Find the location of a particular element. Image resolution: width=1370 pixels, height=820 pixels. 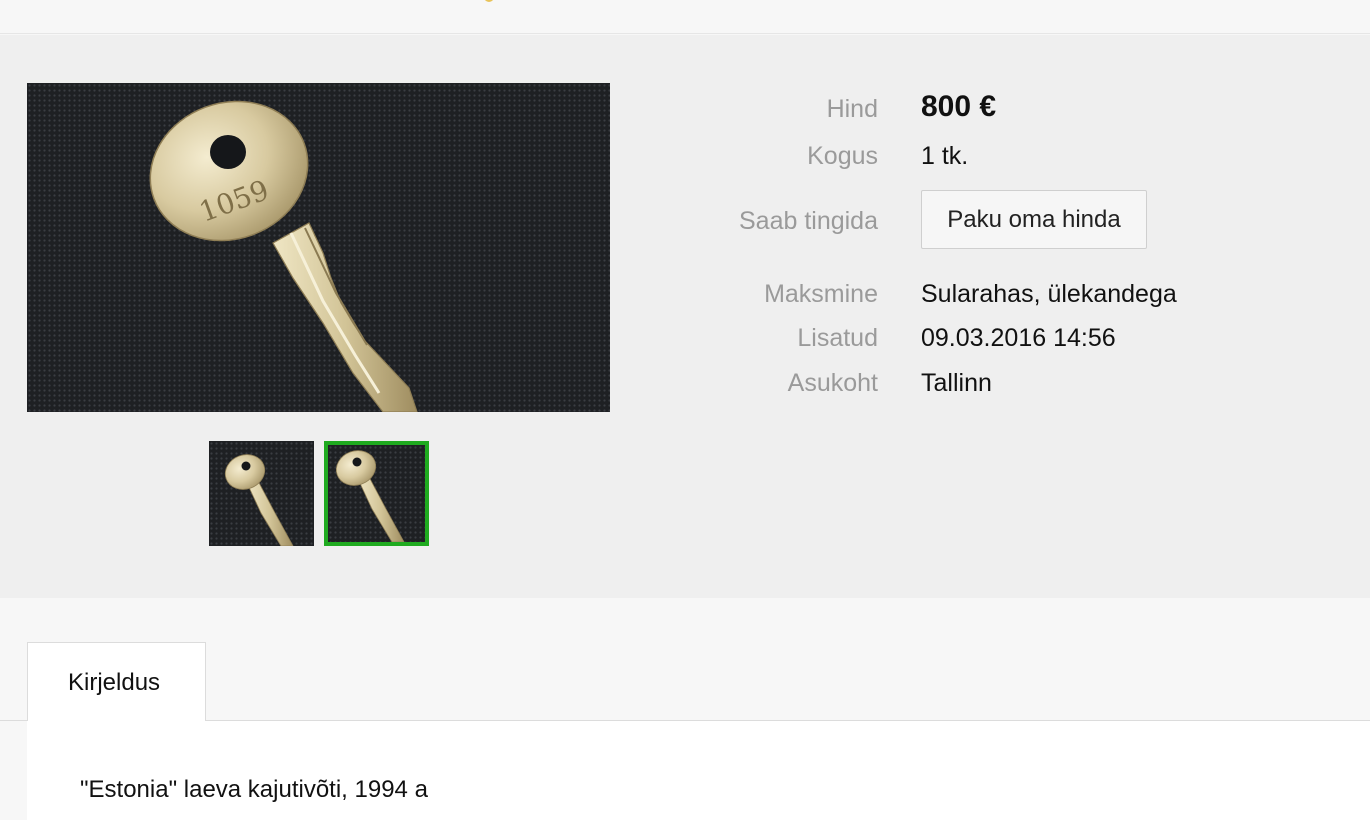

description-text: "Estonia" laeva kajutivõti, 1994 a is located at coordinates (254, 789).